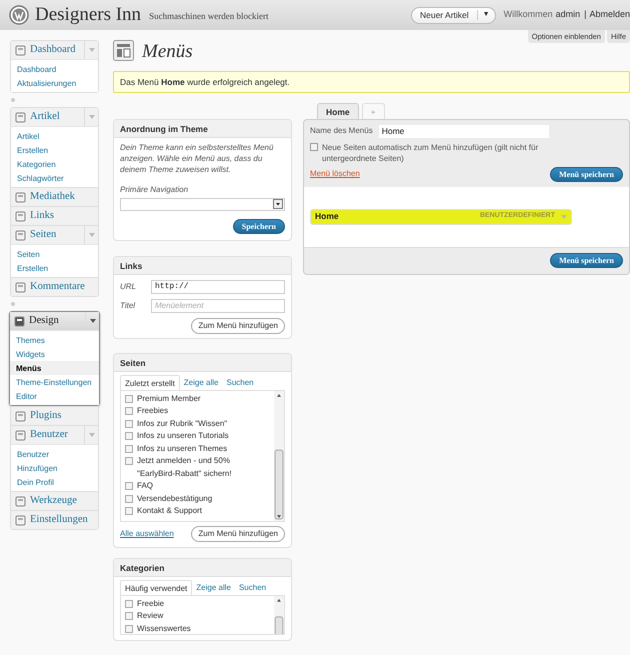 The height and width of the screenshot is (655, 630). Describe the element at coordinates (54, 340) in the screenshot. I see `submenu-item: Themes` at that location.